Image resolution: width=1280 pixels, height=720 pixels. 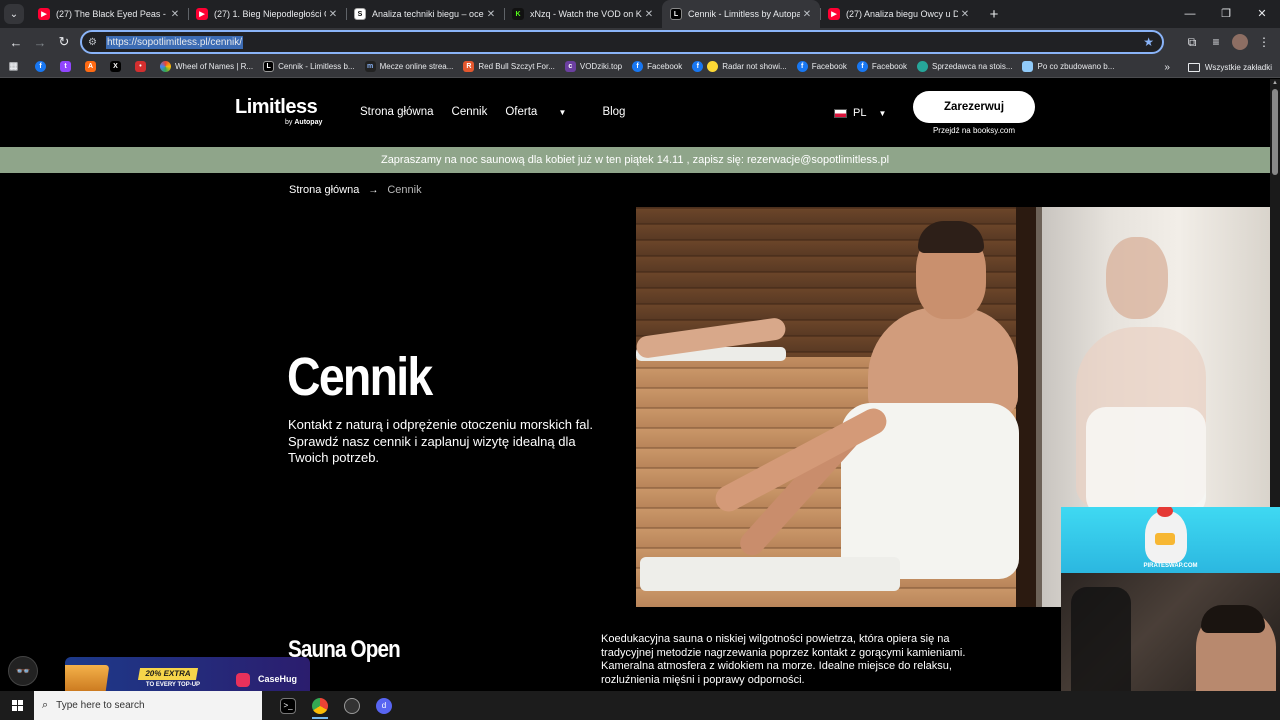 I want to click on person-hair, so click(x=951, y=237).